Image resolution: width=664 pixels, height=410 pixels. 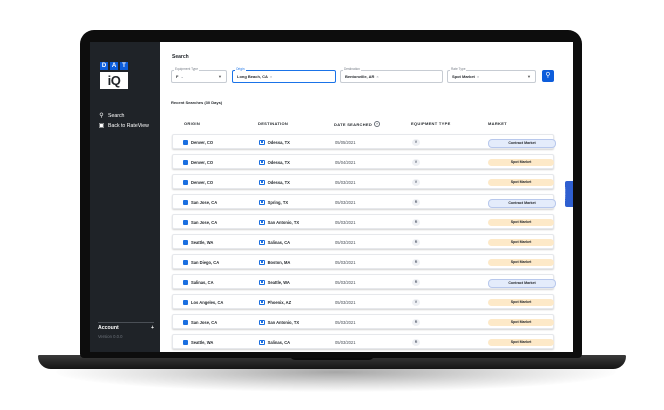 I want to click on logo-letter: A, so click(x=114, y=66).